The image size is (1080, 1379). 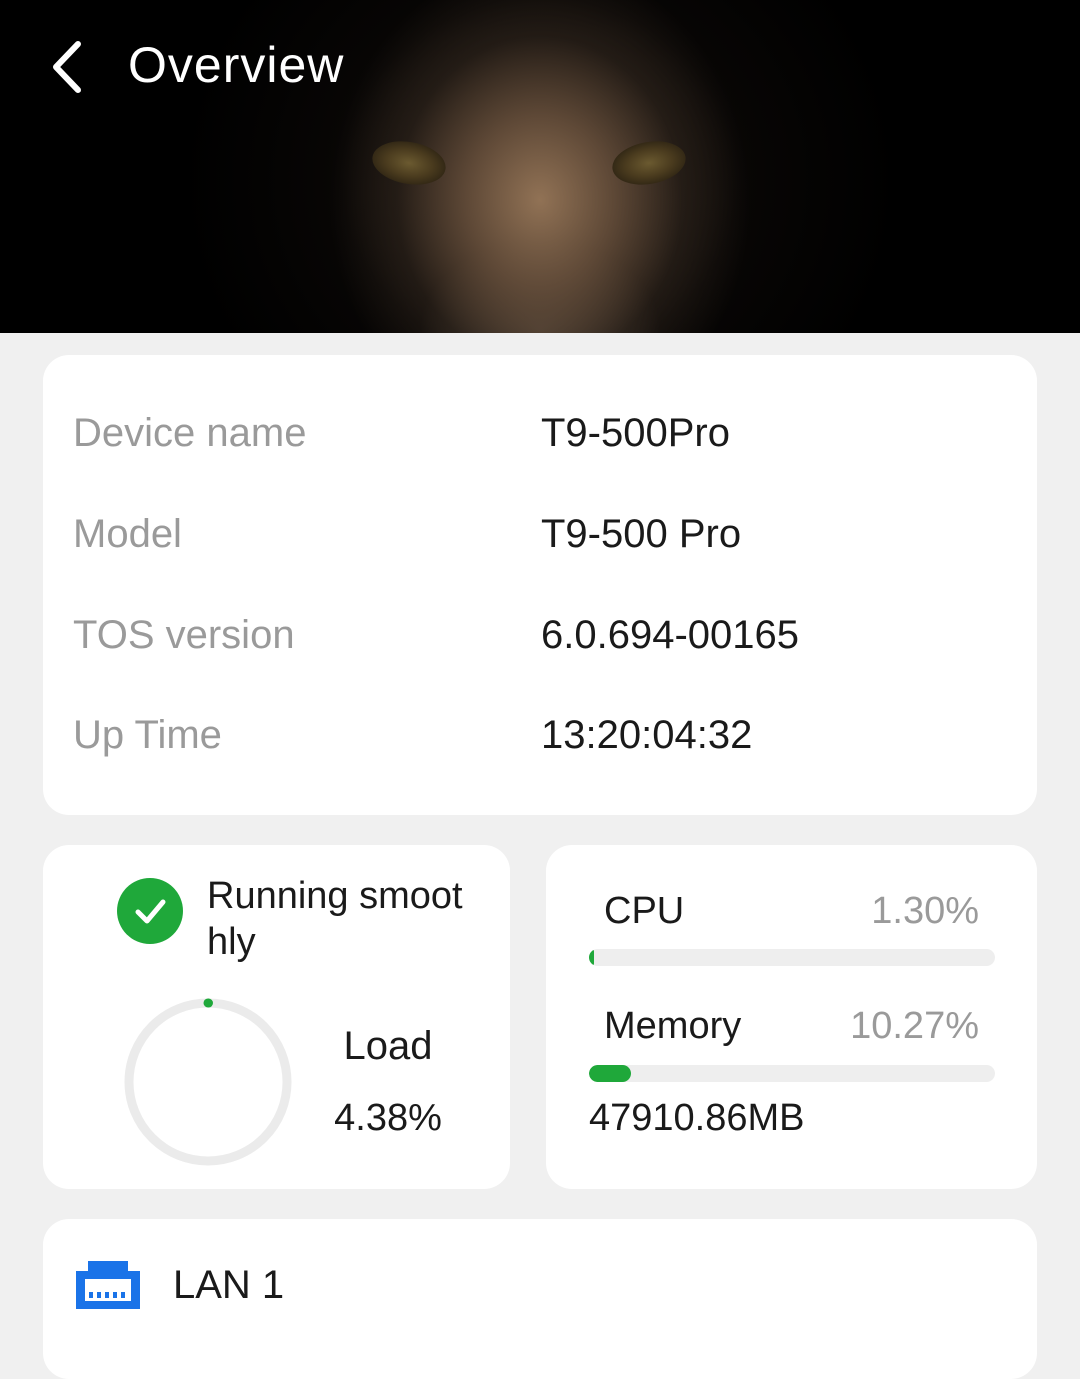 What do you see at coordinates (190, 433) in the screenshot?
I see `device-name-label: Device name` at bounding box center [190, 433].